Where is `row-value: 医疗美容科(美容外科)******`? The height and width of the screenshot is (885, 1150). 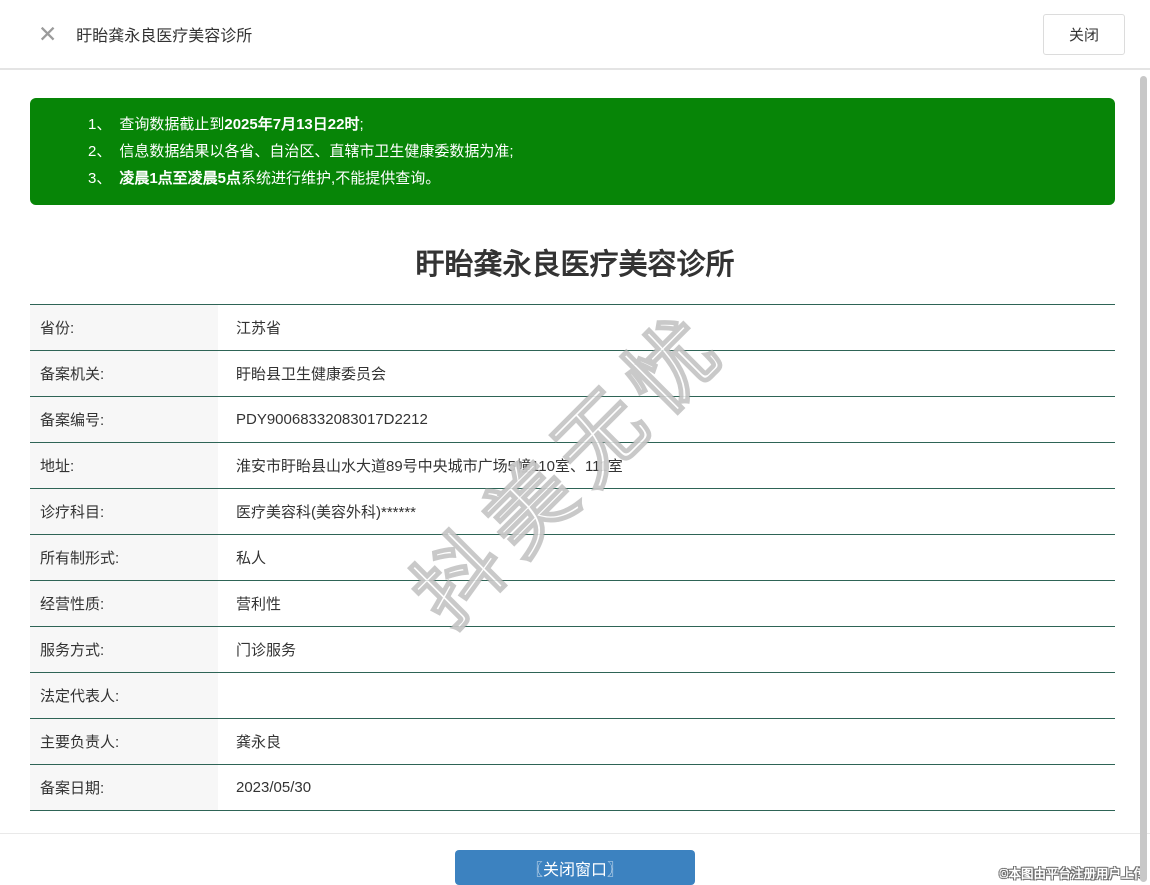 row-value: 医疗美容科(美容外科)****** is located at coordinates (666, 511).